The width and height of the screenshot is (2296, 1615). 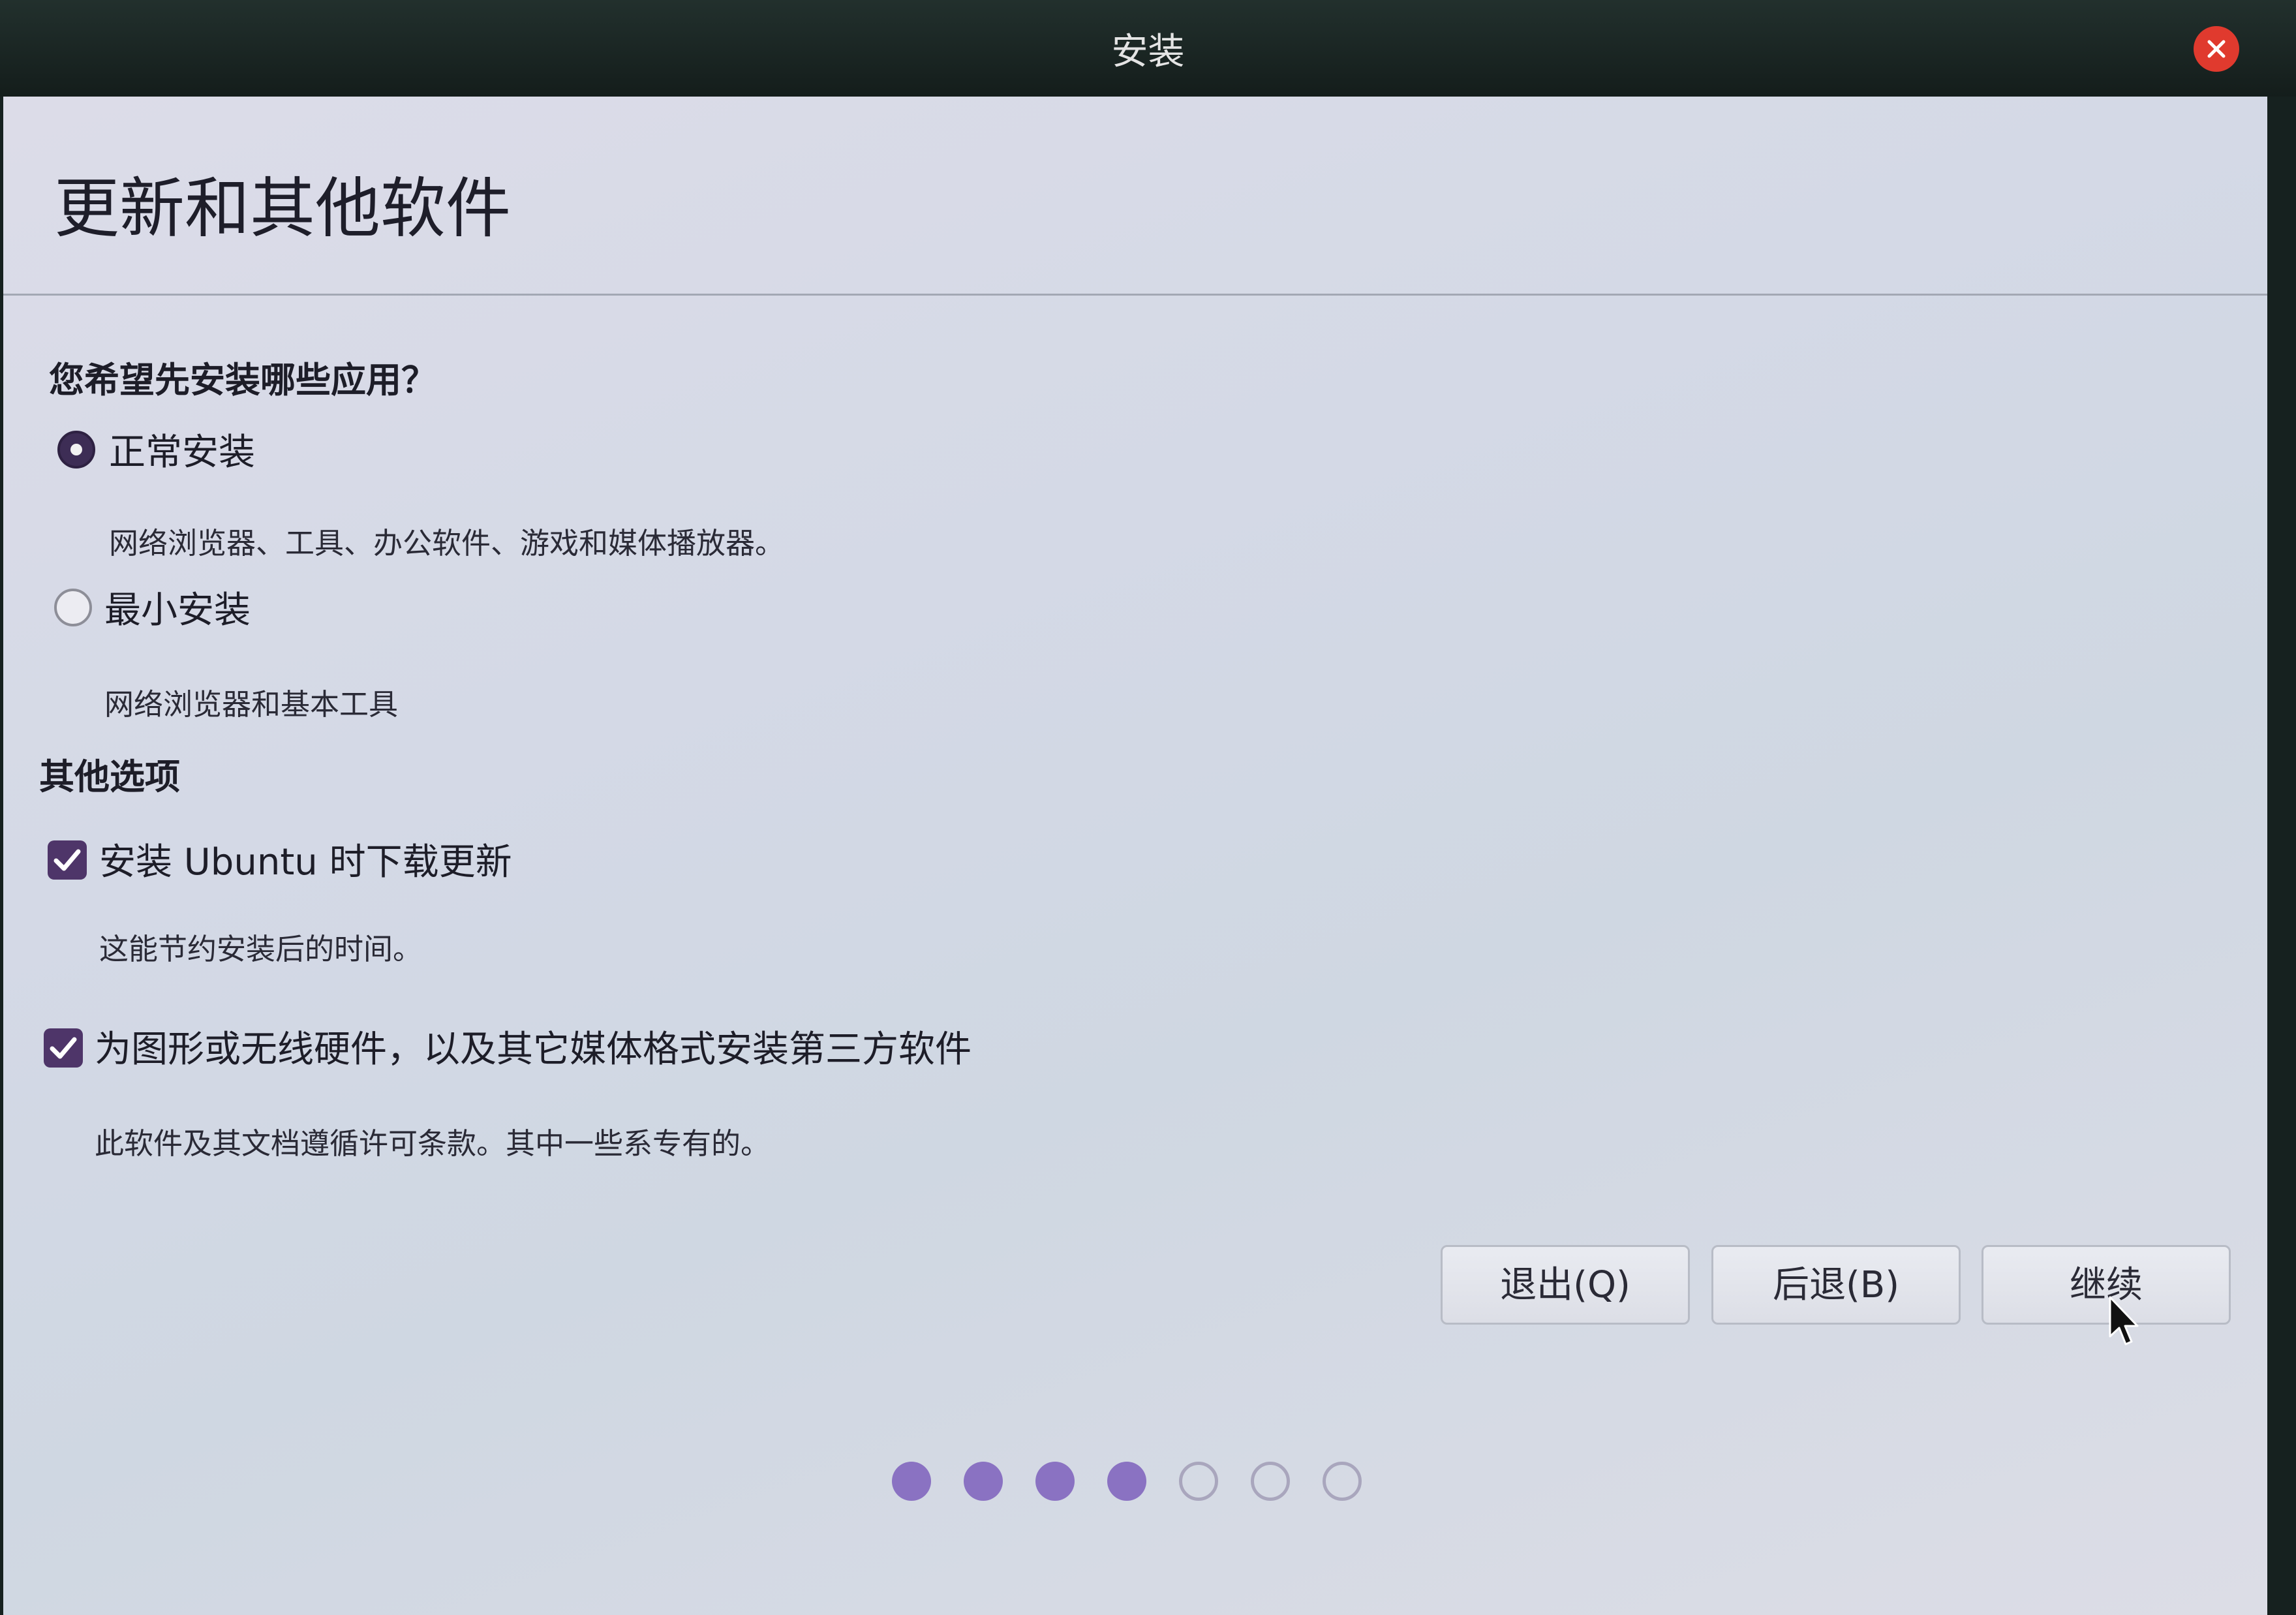 I want to click on checkbox-download-updates, so click(x=67, y=860).